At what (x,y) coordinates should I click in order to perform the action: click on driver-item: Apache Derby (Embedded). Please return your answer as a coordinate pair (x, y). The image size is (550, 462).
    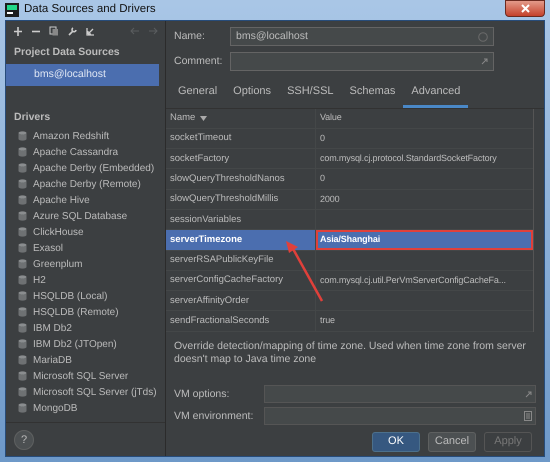
    Looking at the image, I should click on (93, 168).